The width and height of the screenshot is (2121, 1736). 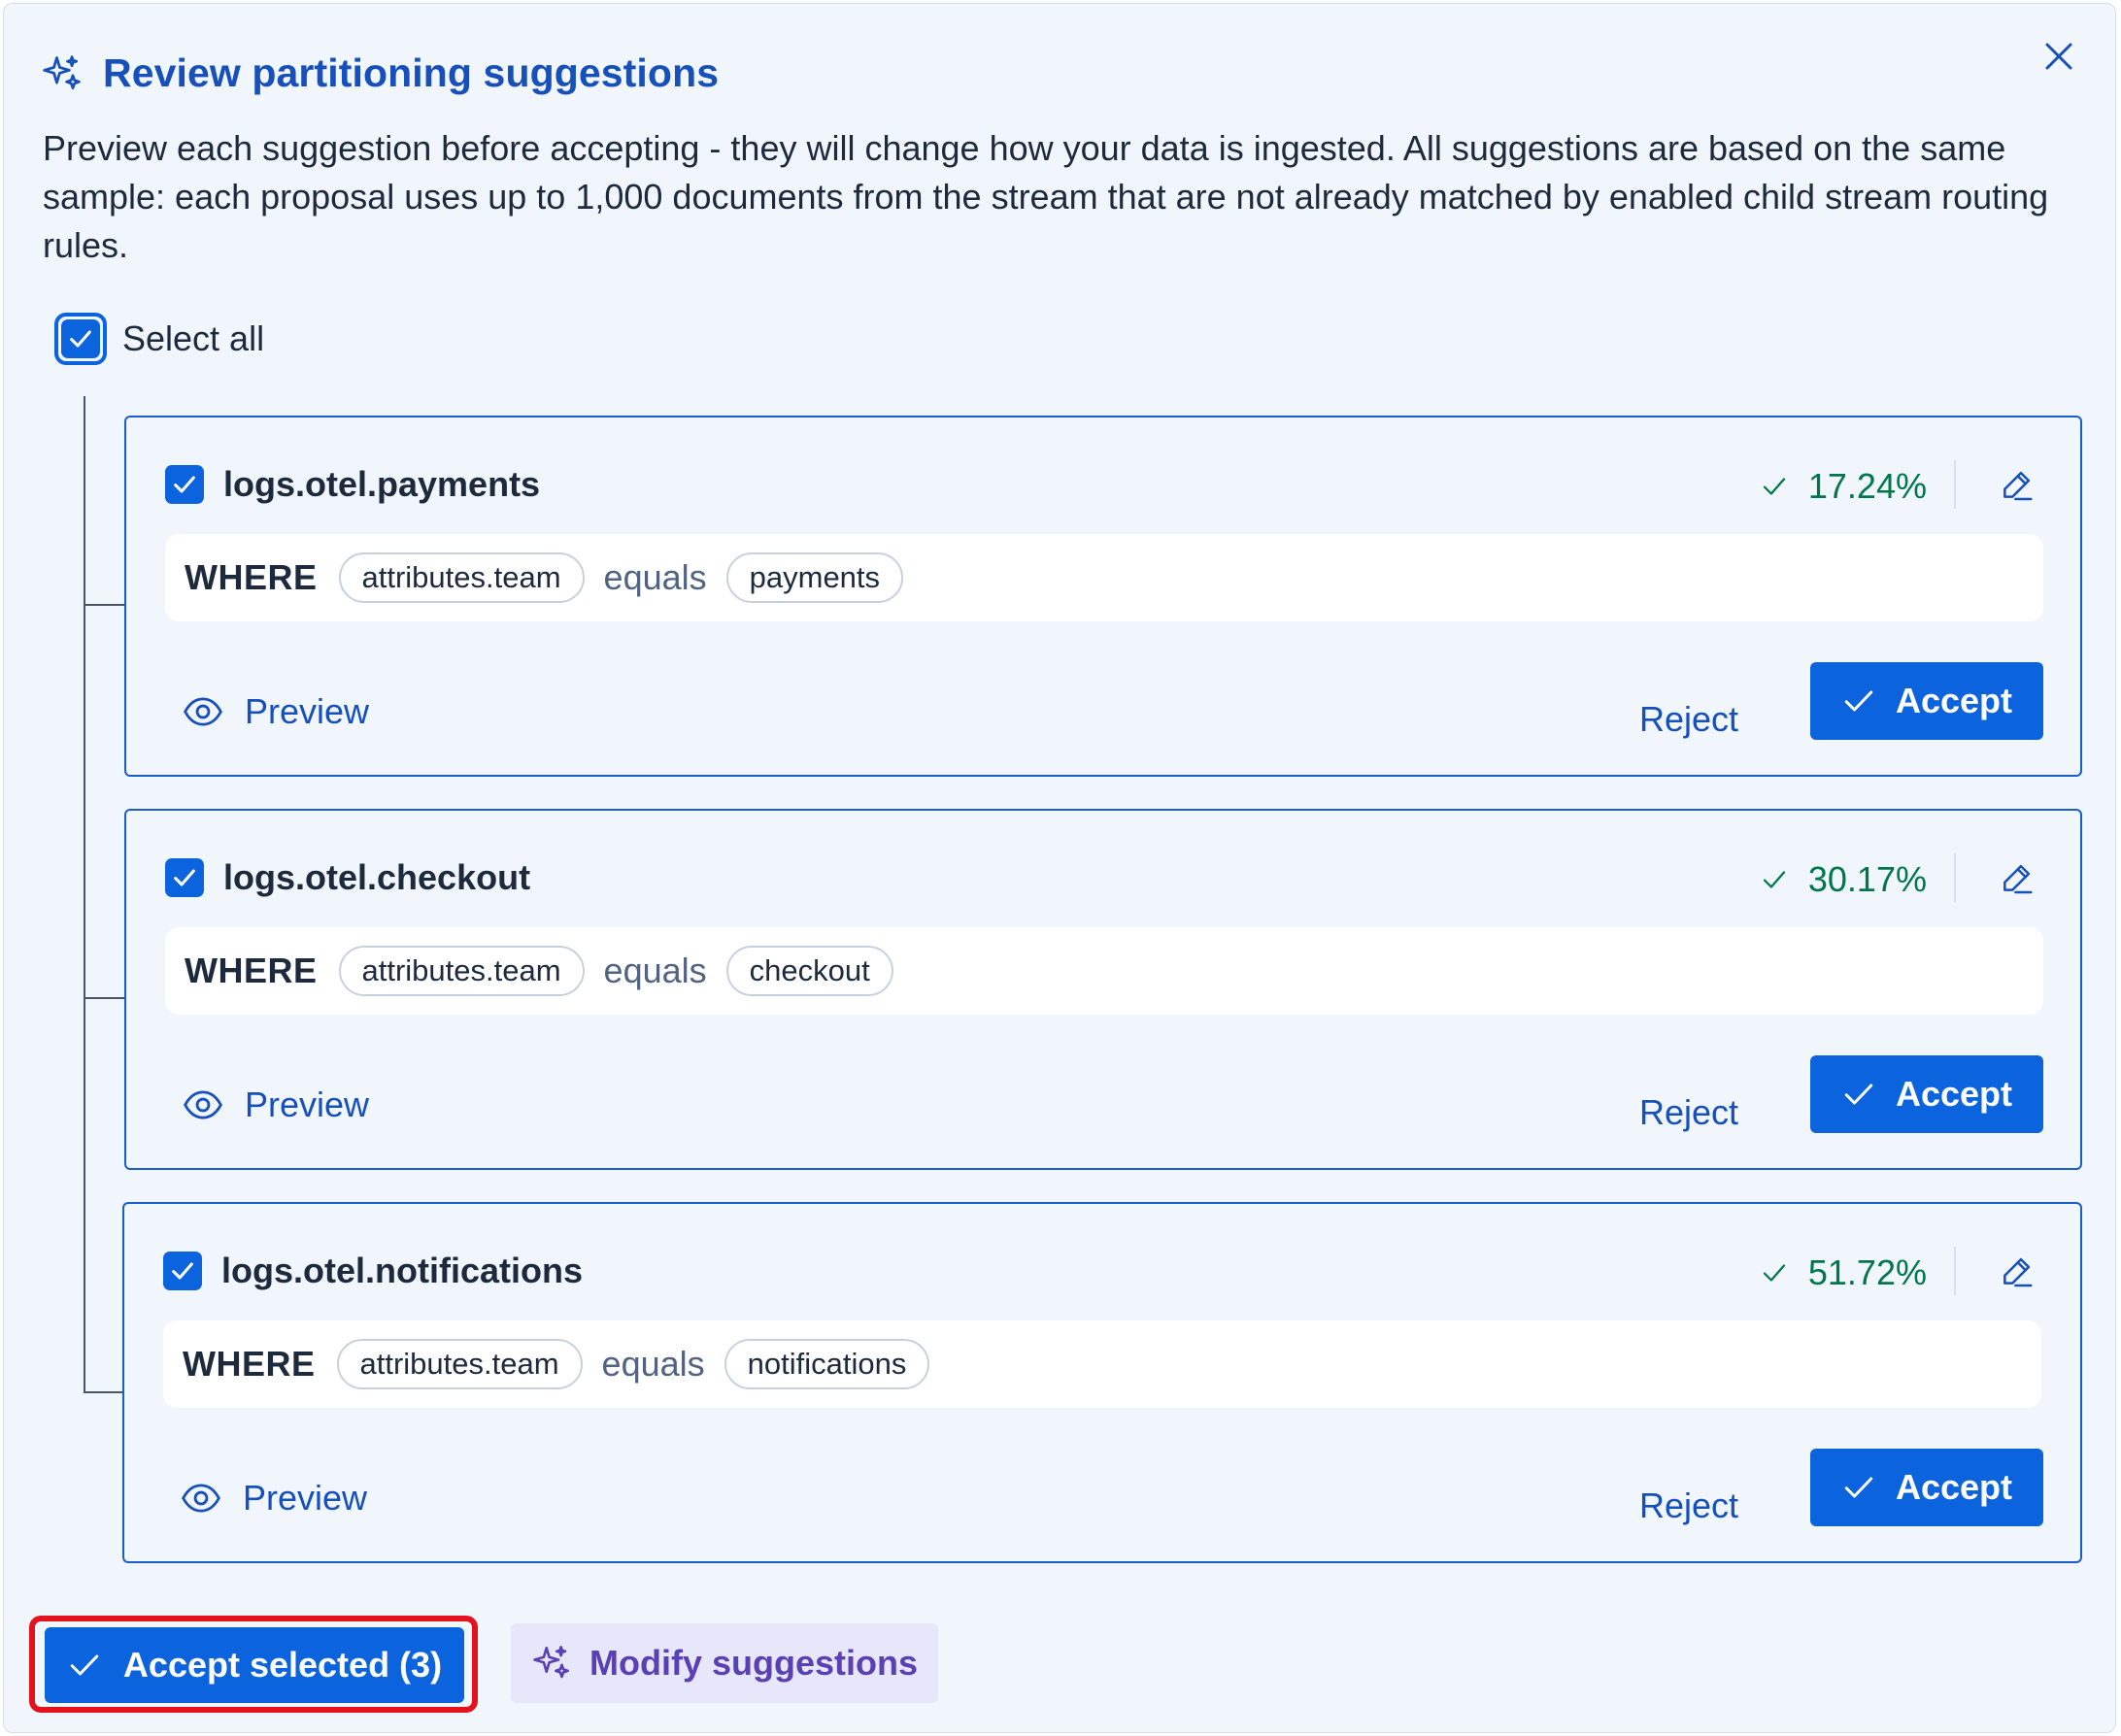 I want to click on suggestion-name: logs.otel.payments, so click(x=382, y=484).